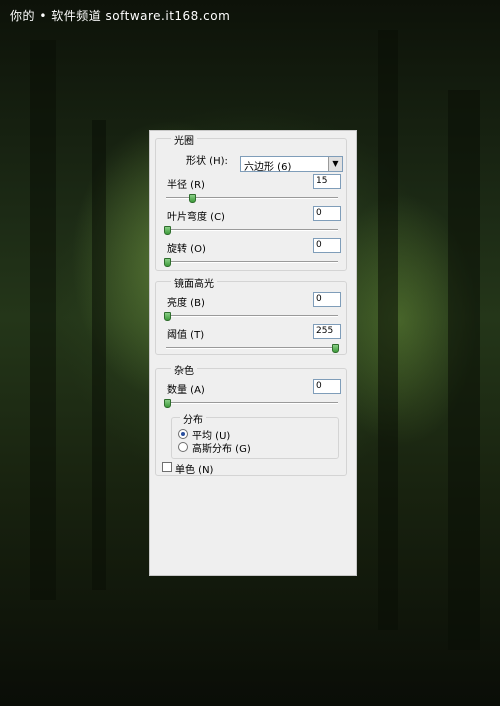  Describe the element at coordinates (327, 245) in the screenshot. I see `rotation-input: 0` at that location.